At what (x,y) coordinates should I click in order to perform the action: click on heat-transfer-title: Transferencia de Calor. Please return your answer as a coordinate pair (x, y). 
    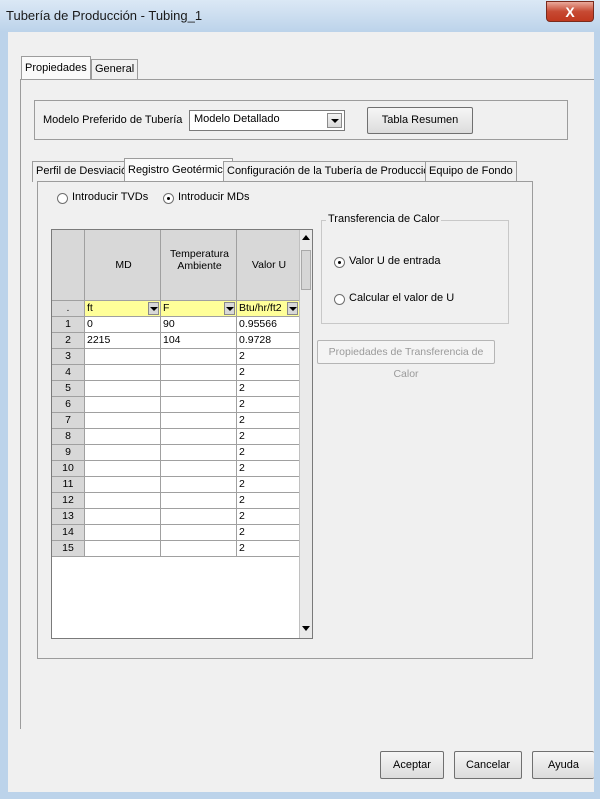
    Looking at the image, I should click on (384, 219).